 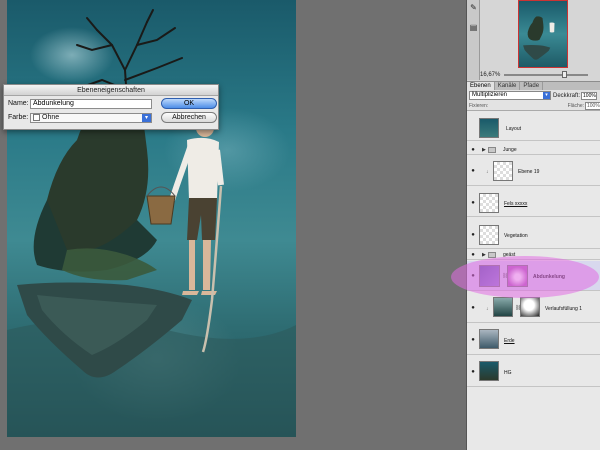 I want to click on layer-name: HG, so click(x=508, y=373).